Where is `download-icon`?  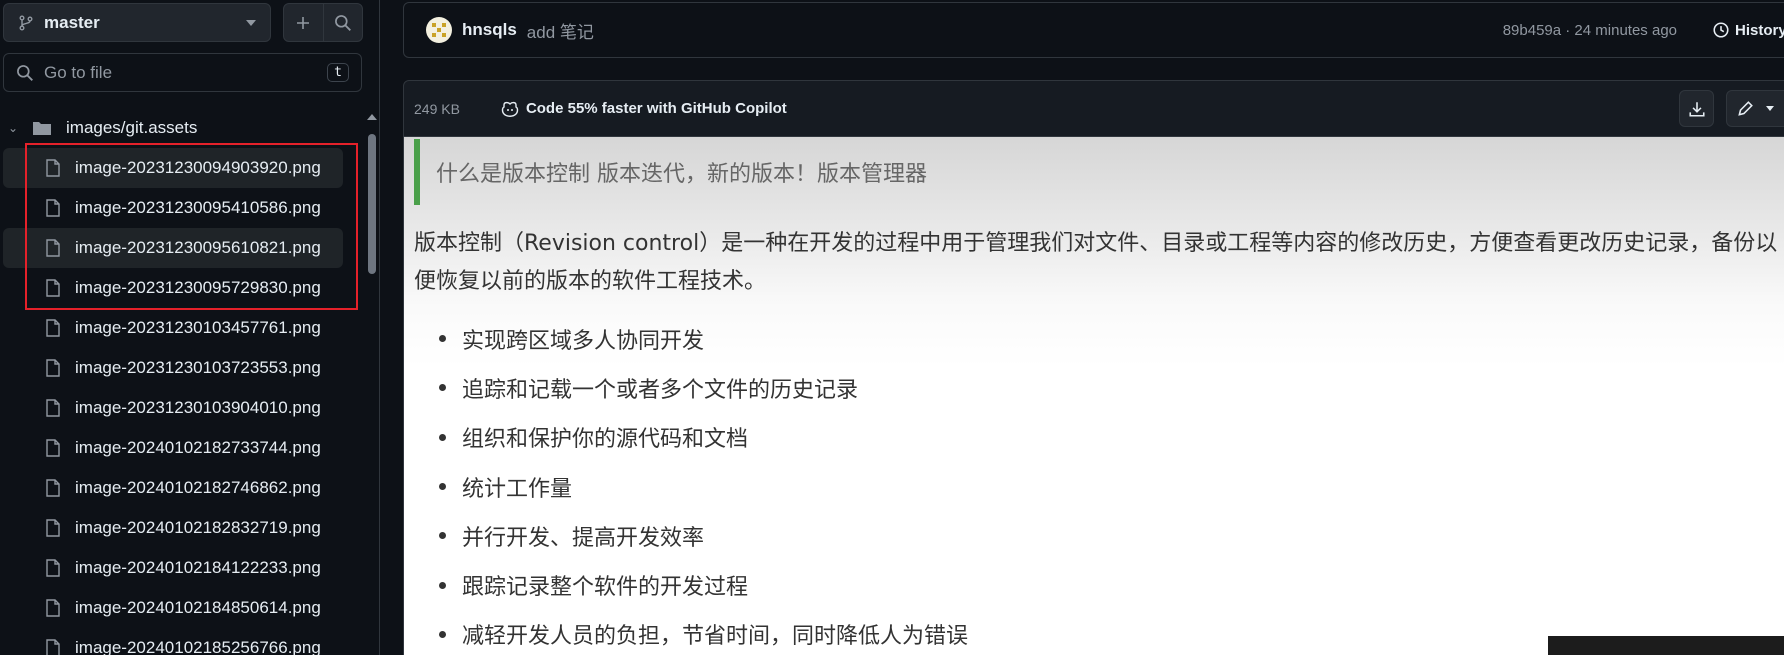 download-icon is located at coordinates (1696, 109).